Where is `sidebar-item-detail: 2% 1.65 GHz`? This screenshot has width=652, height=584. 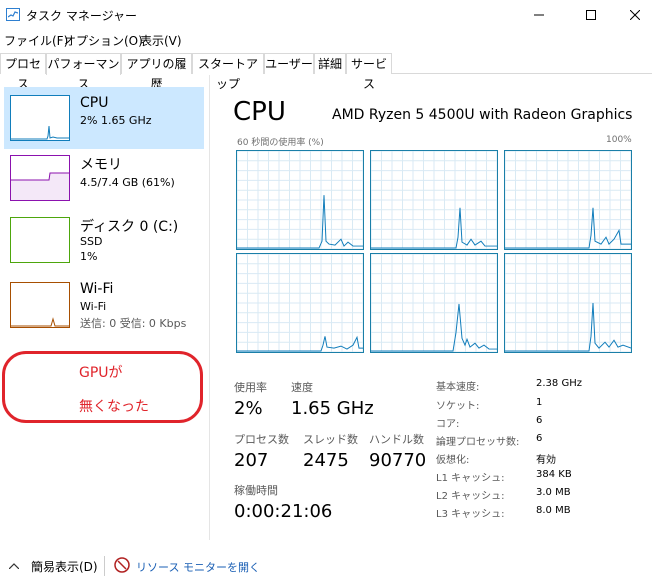 sidebar-item-detail: 2% 1.65 GHz is located at coordinates (116, 120).